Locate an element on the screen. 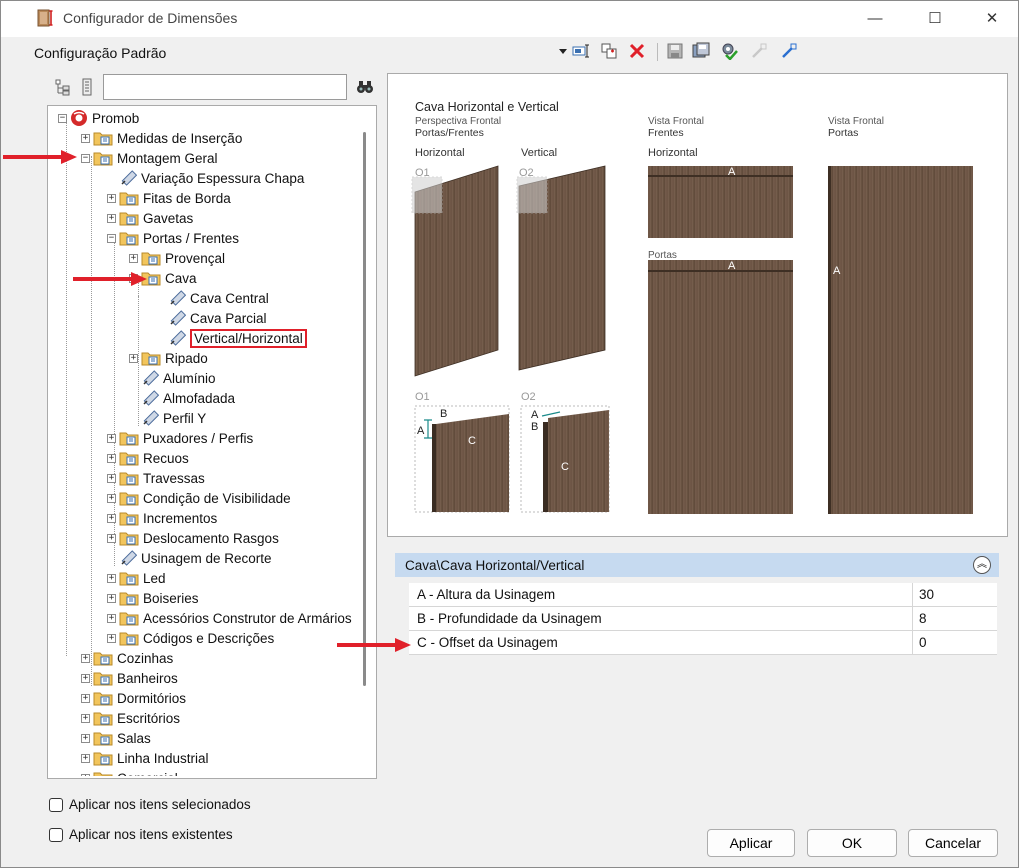  minimize-button: — is located at coordinates (875, 18).